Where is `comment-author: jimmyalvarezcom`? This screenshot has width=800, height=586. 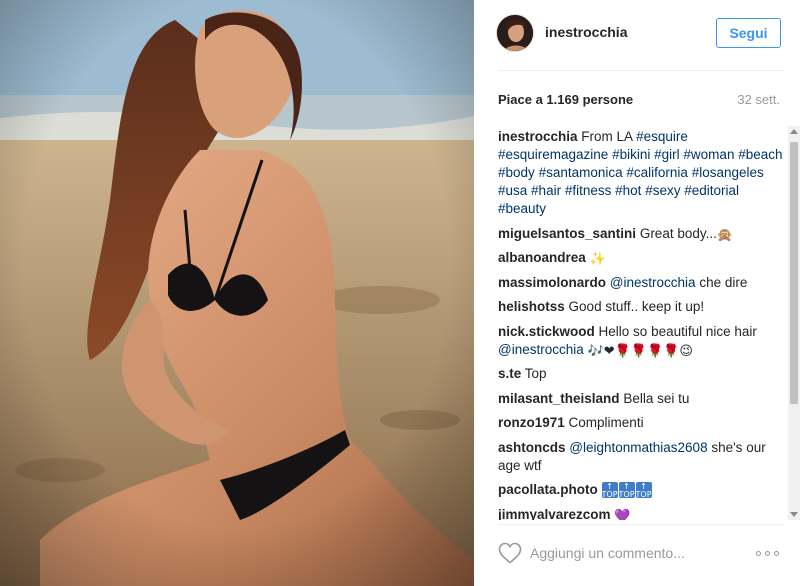
comment-author: jimmyalvarezcom is located at coordinates (554, 514).